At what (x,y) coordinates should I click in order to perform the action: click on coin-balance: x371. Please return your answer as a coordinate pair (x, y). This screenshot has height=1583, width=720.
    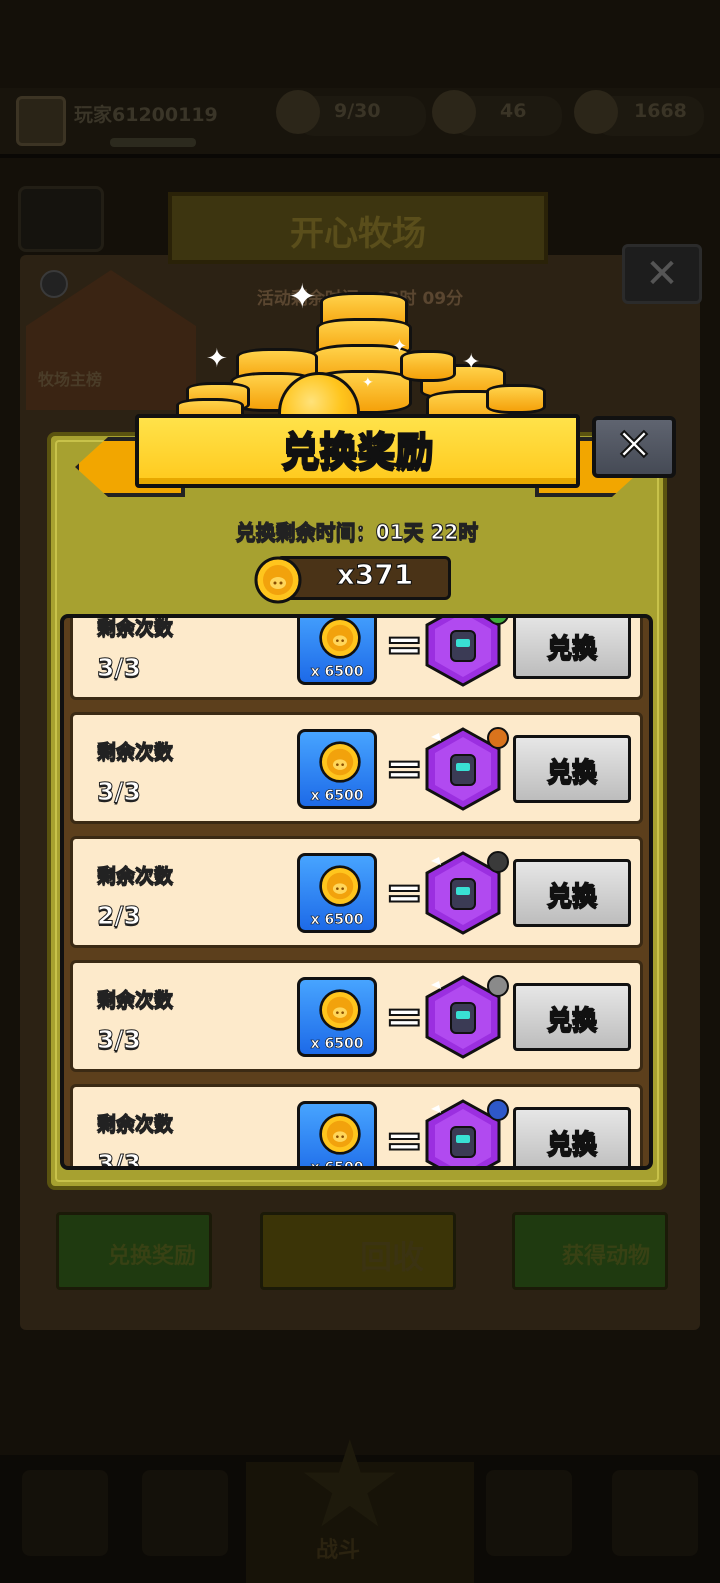
    Looking at the image, I should click on (375, 575).